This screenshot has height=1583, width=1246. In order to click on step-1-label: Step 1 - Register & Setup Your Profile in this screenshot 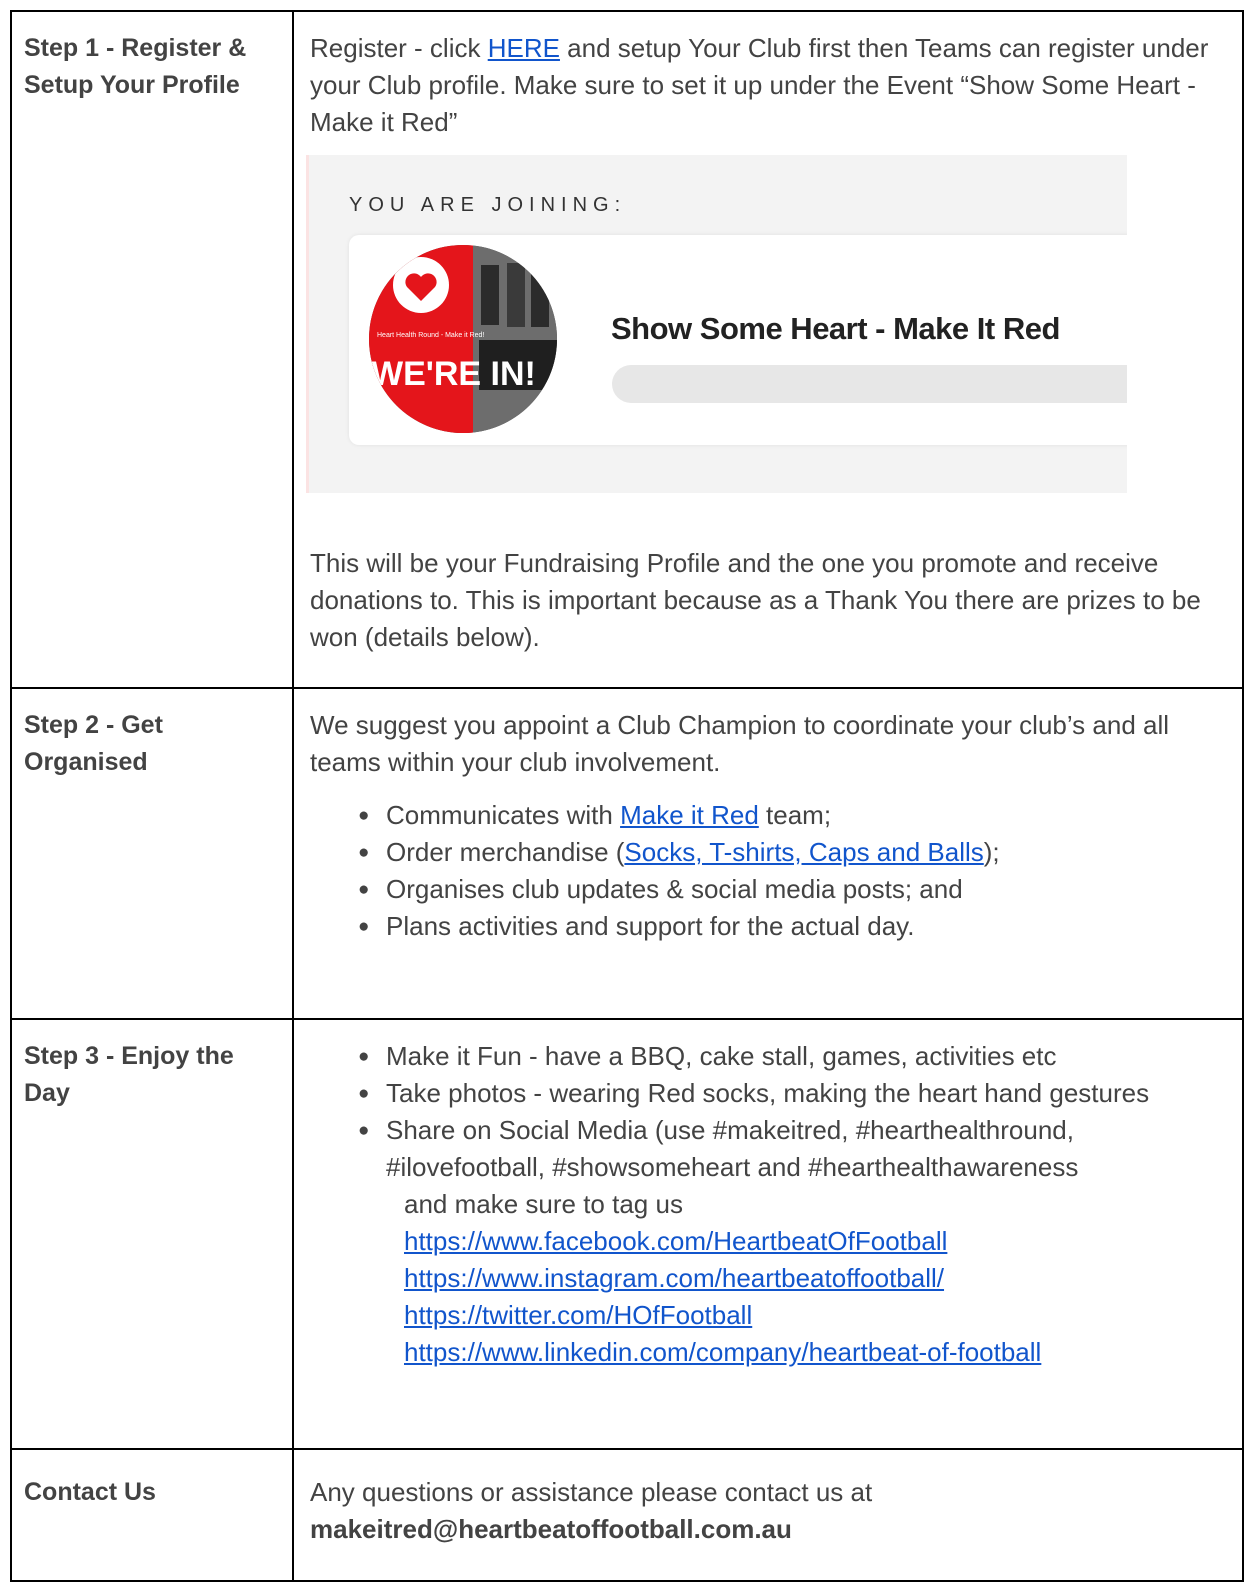, I will do `click(152, 349)`.